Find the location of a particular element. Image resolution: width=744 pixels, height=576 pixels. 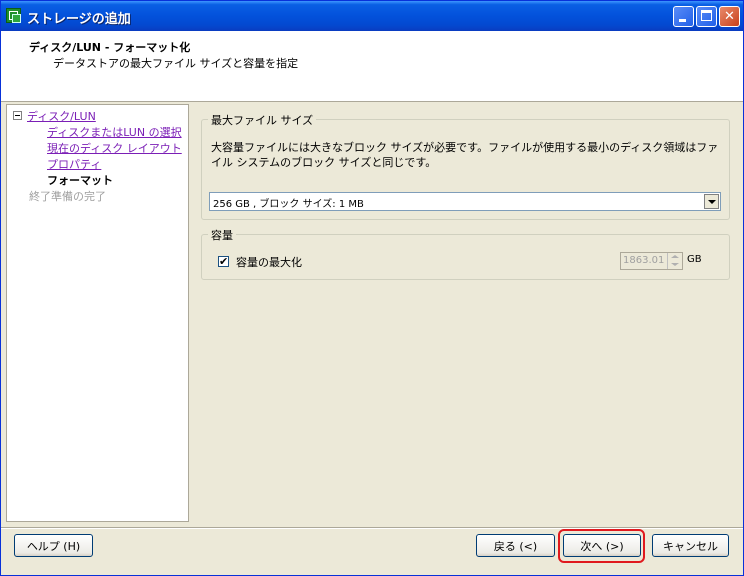

capacity-spinner: 1863.01 is located at coordinates (651, 261).